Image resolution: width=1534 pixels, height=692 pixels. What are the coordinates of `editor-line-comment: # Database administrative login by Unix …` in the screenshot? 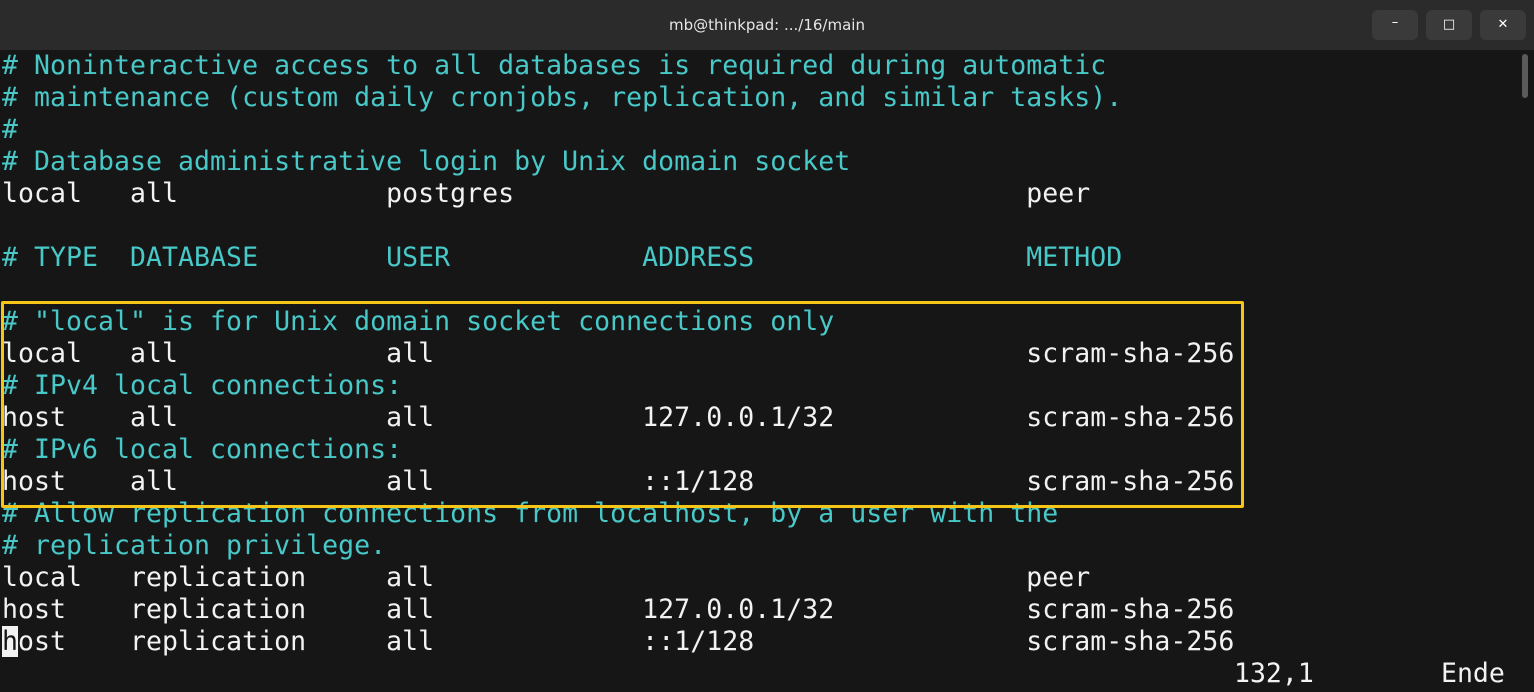 It's located at (426, 161).